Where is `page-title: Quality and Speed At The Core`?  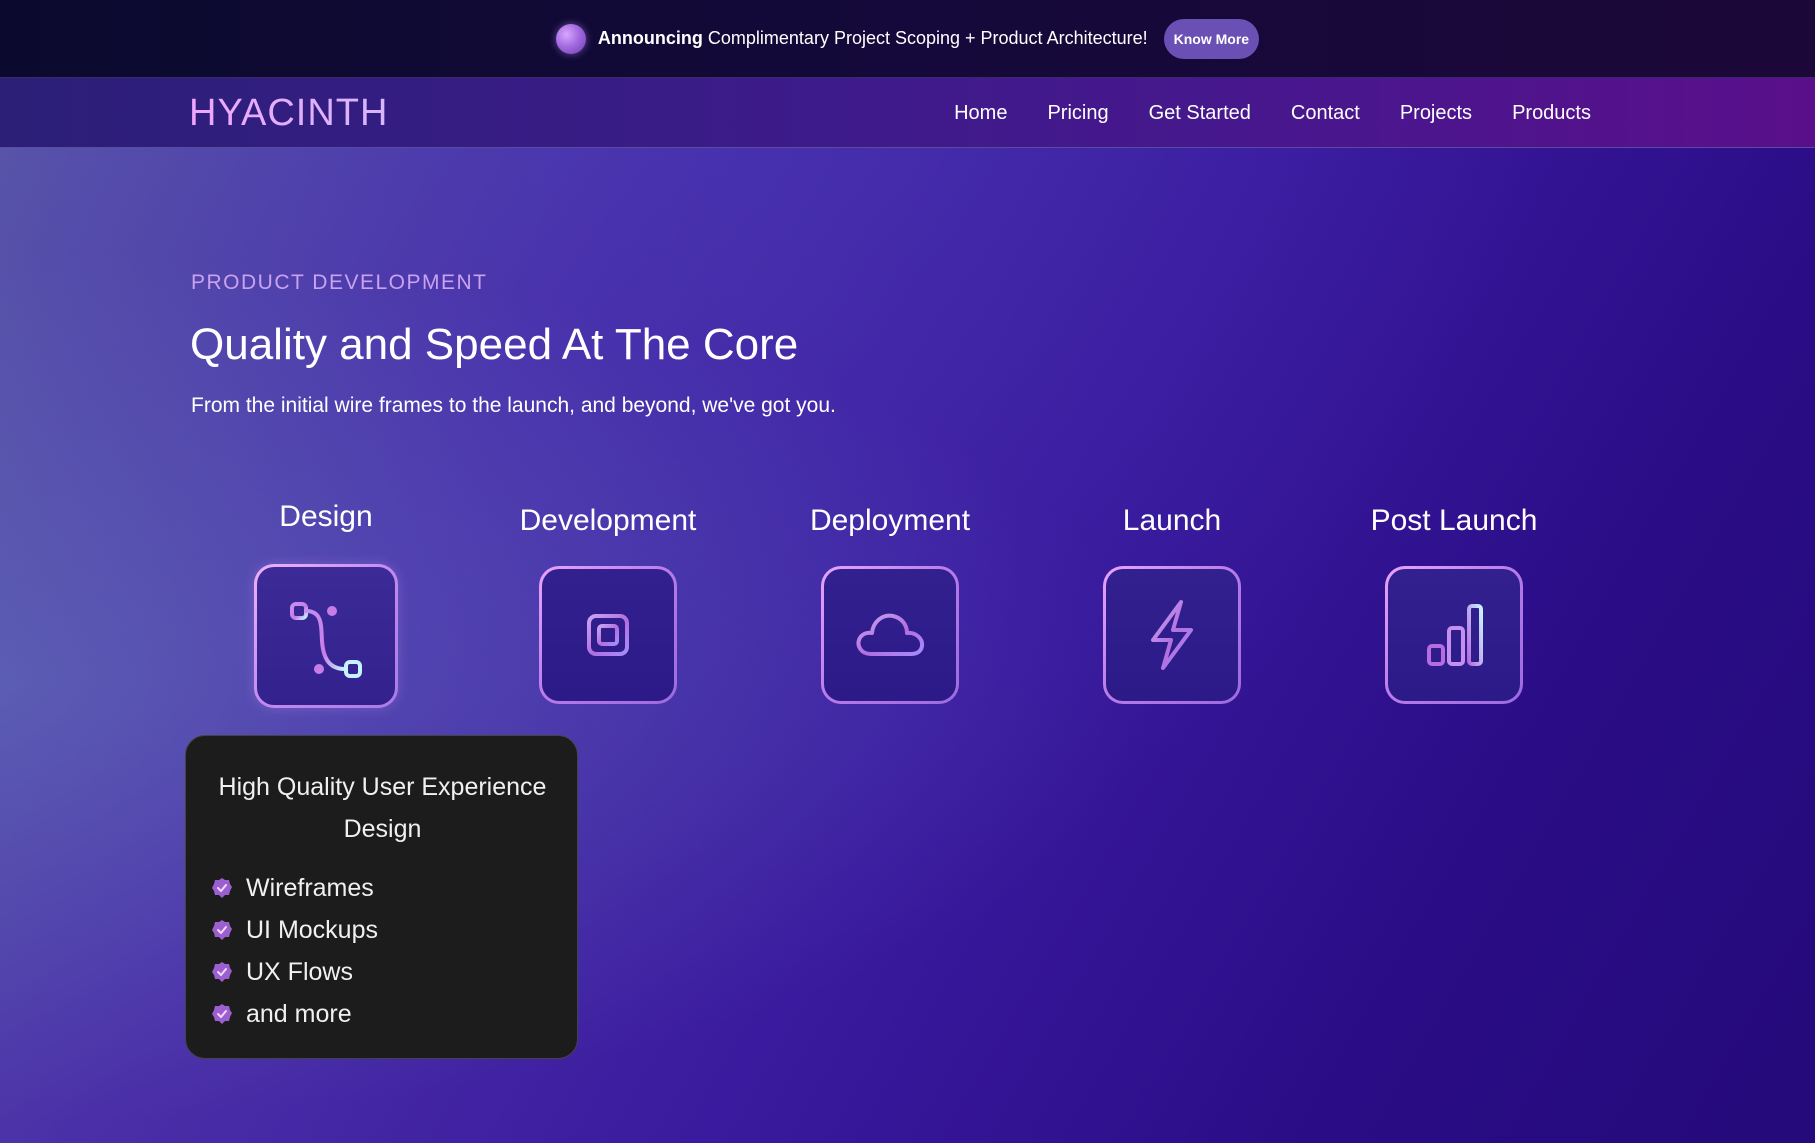 page-title: Quality and Speed At The Core is located at coordinates (494, 344).